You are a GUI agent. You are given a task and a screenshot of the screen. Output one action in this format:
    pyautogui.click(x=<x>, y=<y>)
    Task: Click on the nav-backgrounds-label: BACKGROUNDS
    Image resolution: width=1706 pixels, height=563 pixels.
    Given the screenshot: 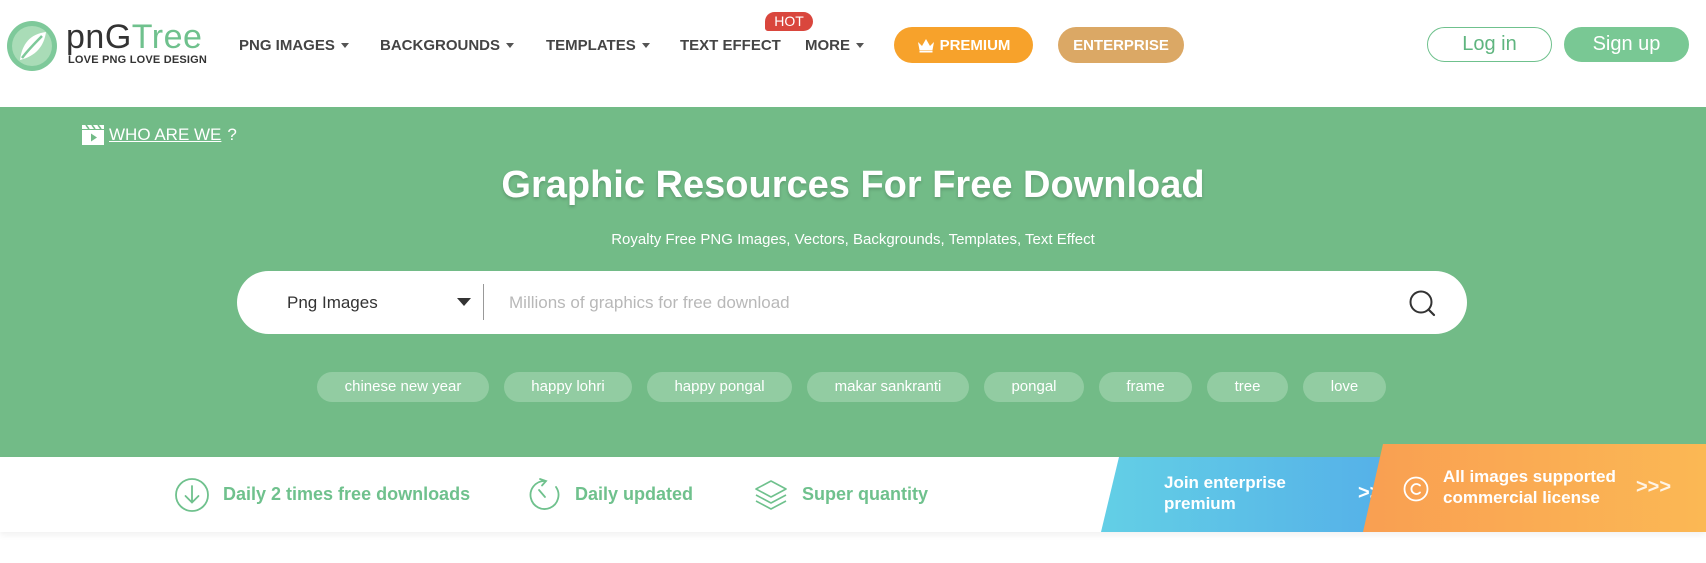 What is the action you would take?
    pyautogui.click(x=440, y=45)
    